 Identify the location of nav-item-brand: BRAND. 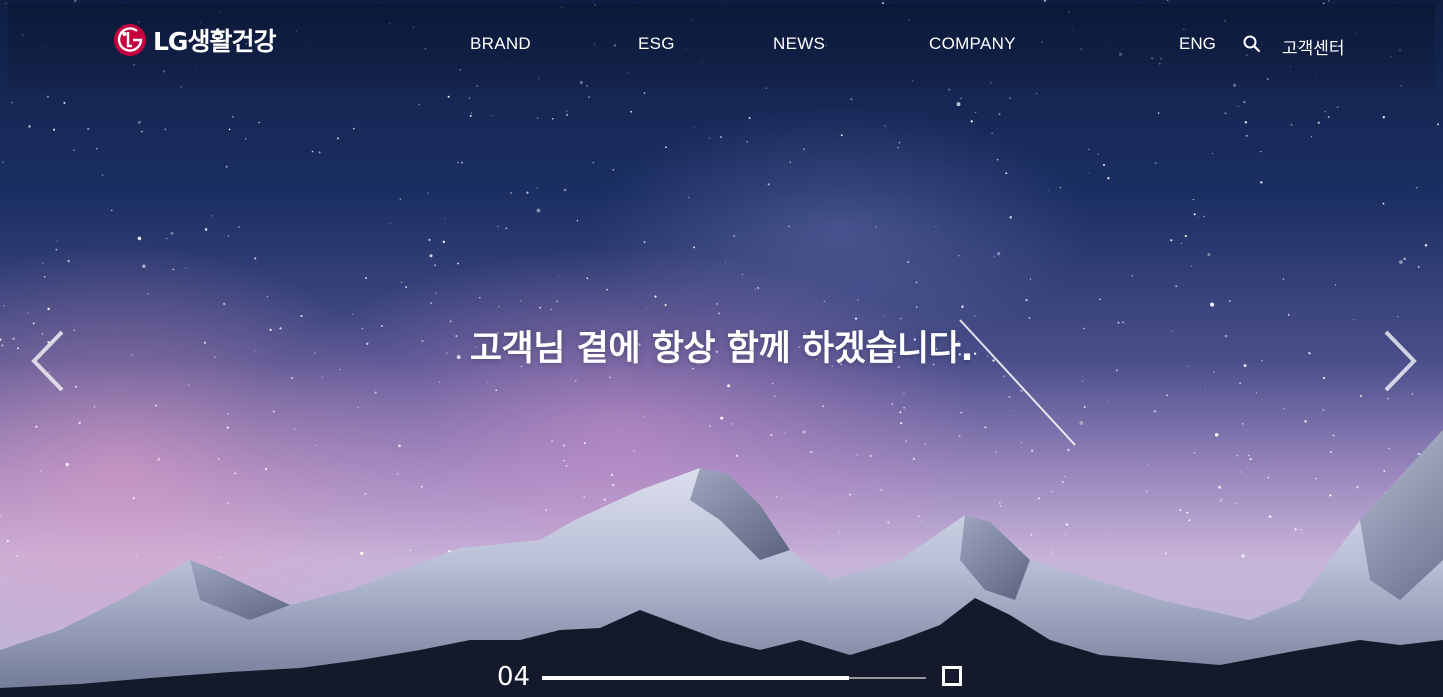
(500, 44).